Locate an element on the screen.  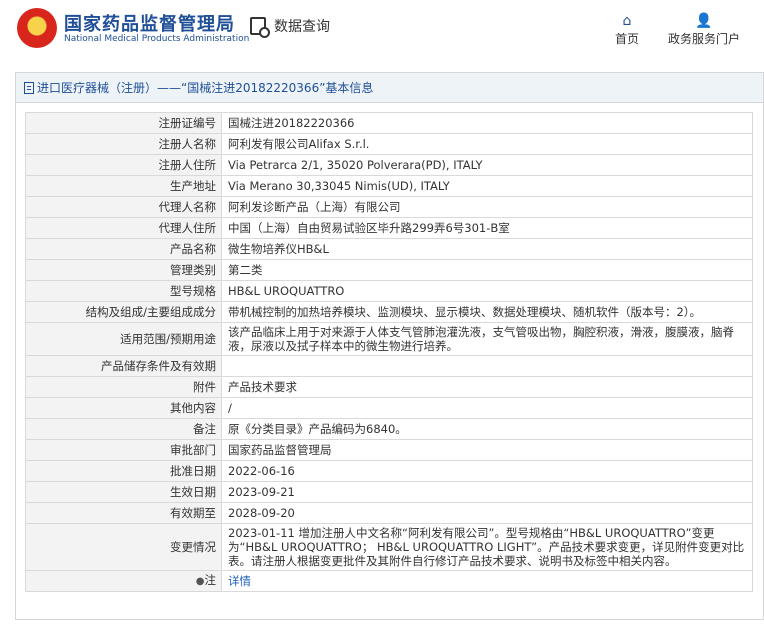
document-search-icon is located at coordinates (260, 27).